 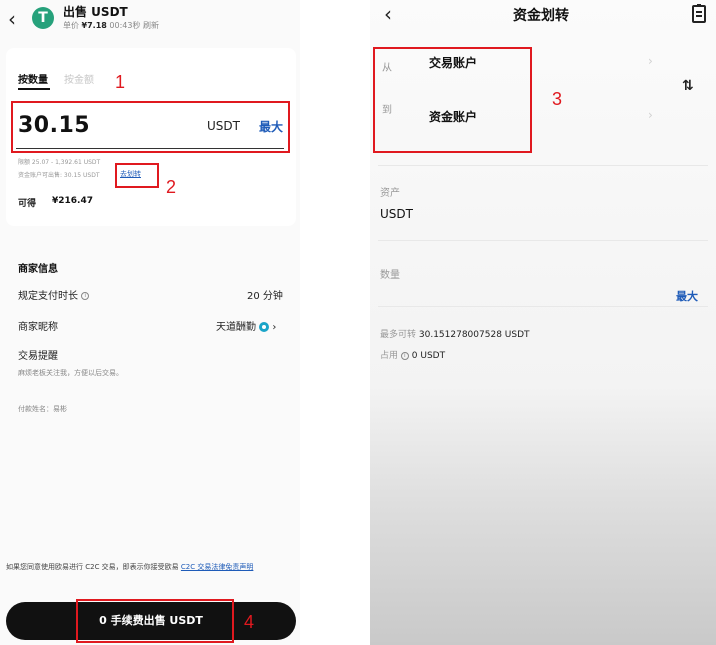 What do you see at coordinates (541, 16) in the screenshot?
I see `page-title: 资金划转` at bounding box center [541, 16].